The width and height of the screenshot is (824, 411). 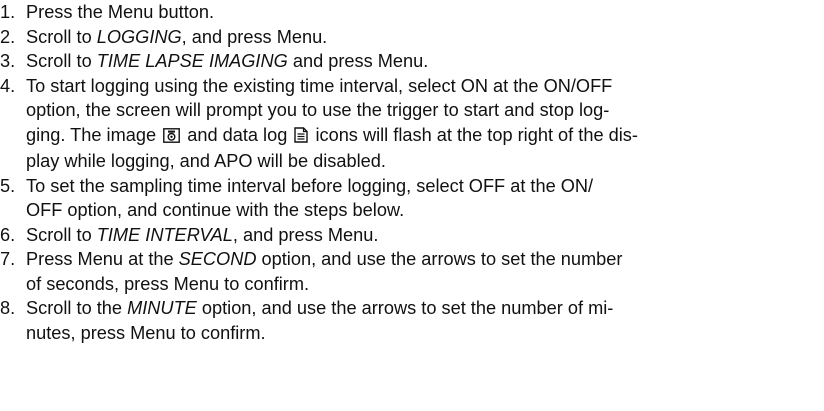 I want to click on step-number: 2., so click(x=8, y=36).